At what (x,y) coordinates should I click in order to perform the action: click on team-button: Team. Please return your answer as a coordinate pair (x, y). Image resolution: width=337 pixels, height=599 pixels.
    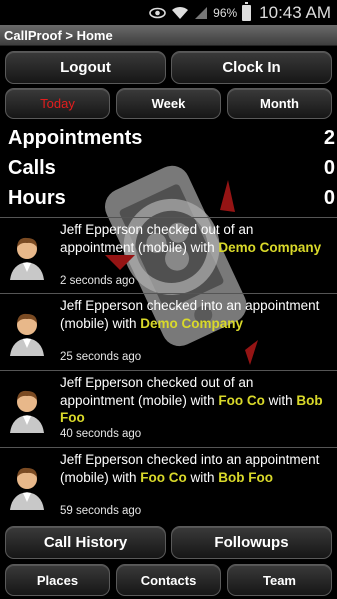
    Looking at the image, I should click on (279, 580).